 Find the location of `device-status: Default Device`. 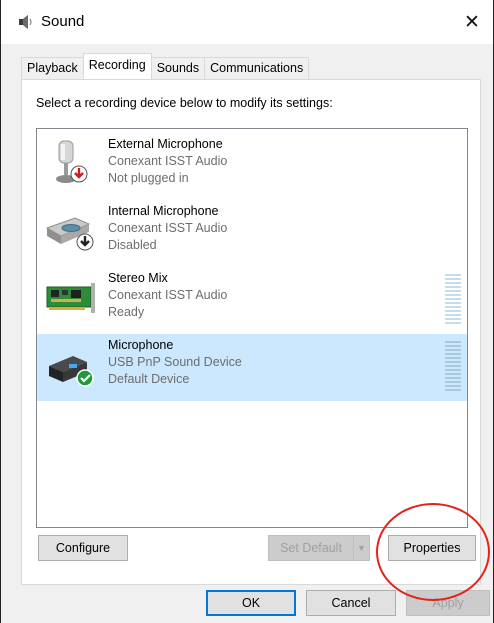

device-status: Default Device is located at coordinates (149, 379).